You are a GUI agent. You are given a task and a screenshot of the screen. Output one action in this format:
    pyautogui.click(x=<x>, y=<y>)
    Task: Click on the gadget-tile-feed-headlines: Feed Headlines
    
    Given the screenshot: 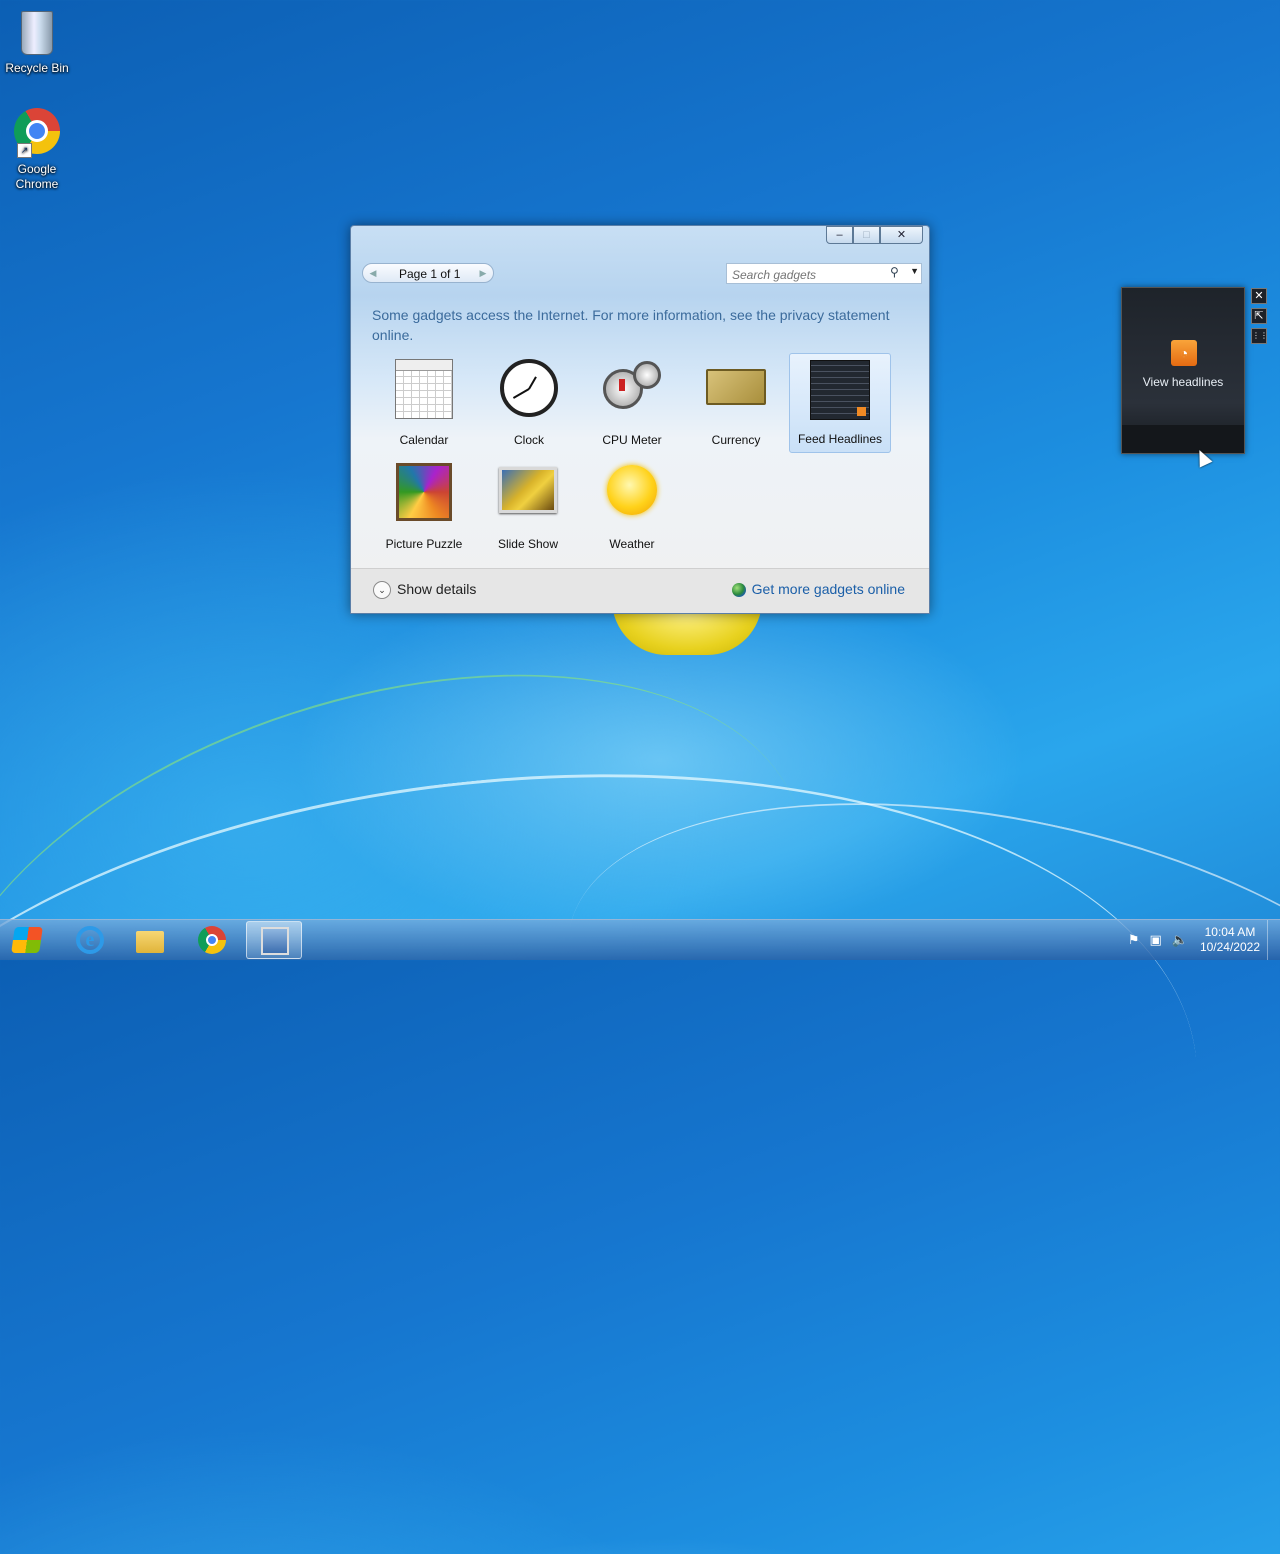 What is the action you would take?
    pyautogui.click(x=840, y=403)
    